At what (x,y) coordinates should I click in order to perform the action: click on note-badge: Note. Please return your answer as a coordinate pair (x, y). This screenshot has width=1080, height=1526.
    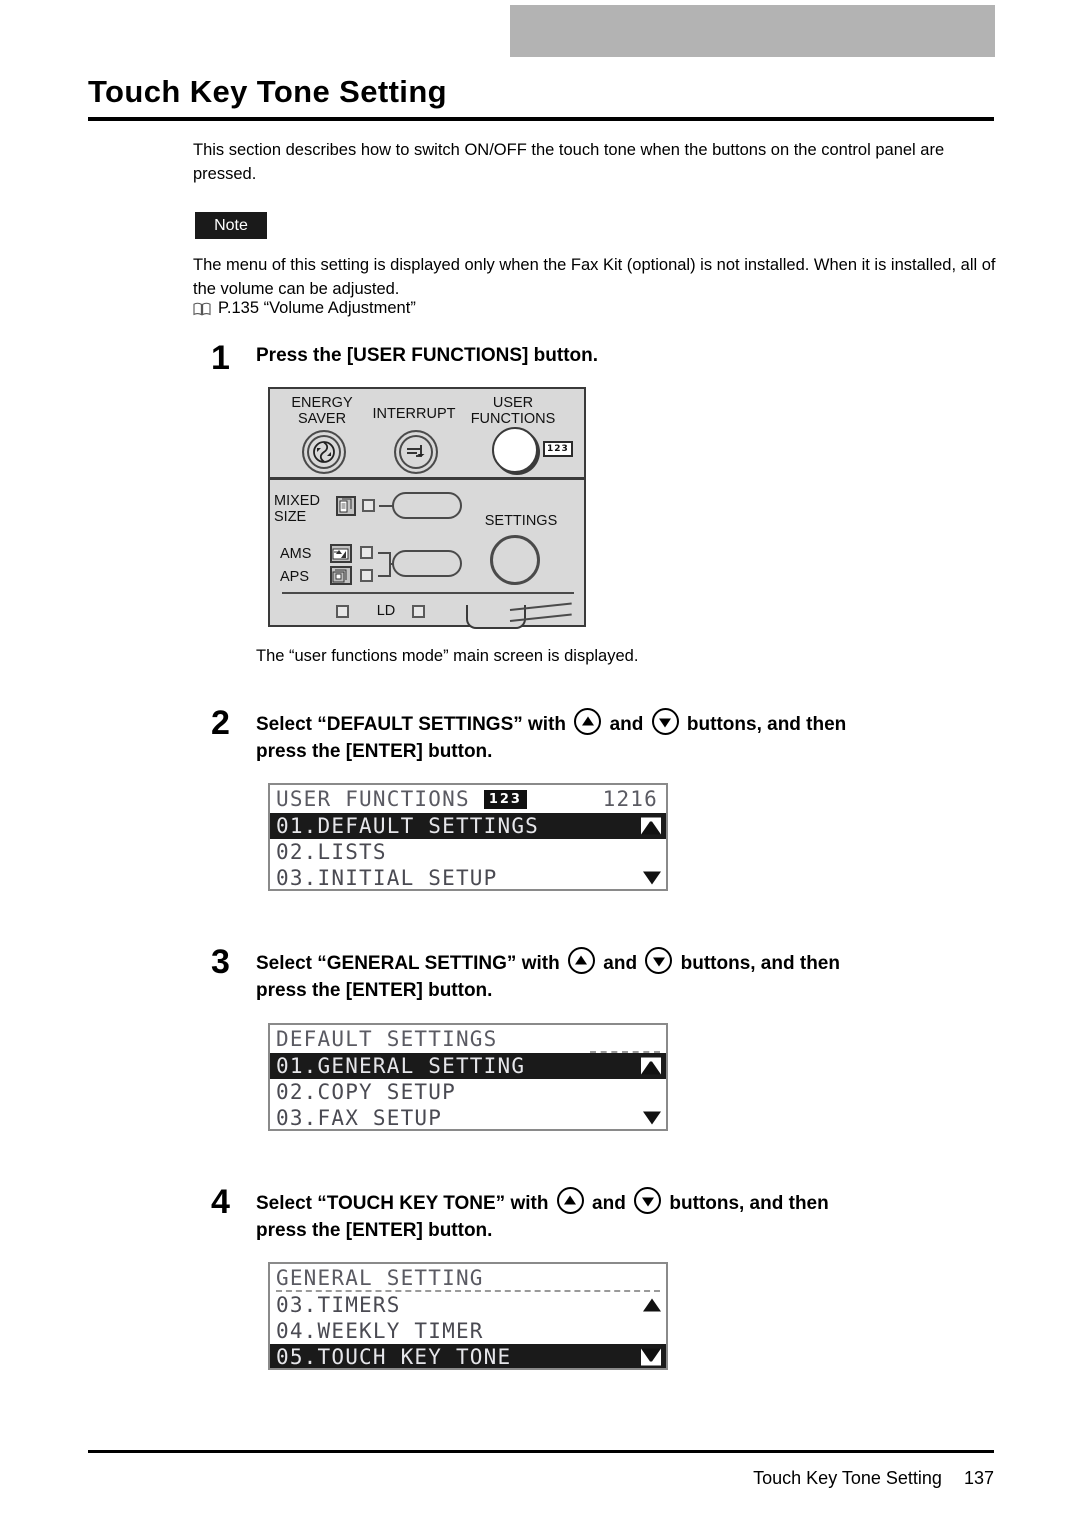
    Looking at the image, I should click on (231, 225).